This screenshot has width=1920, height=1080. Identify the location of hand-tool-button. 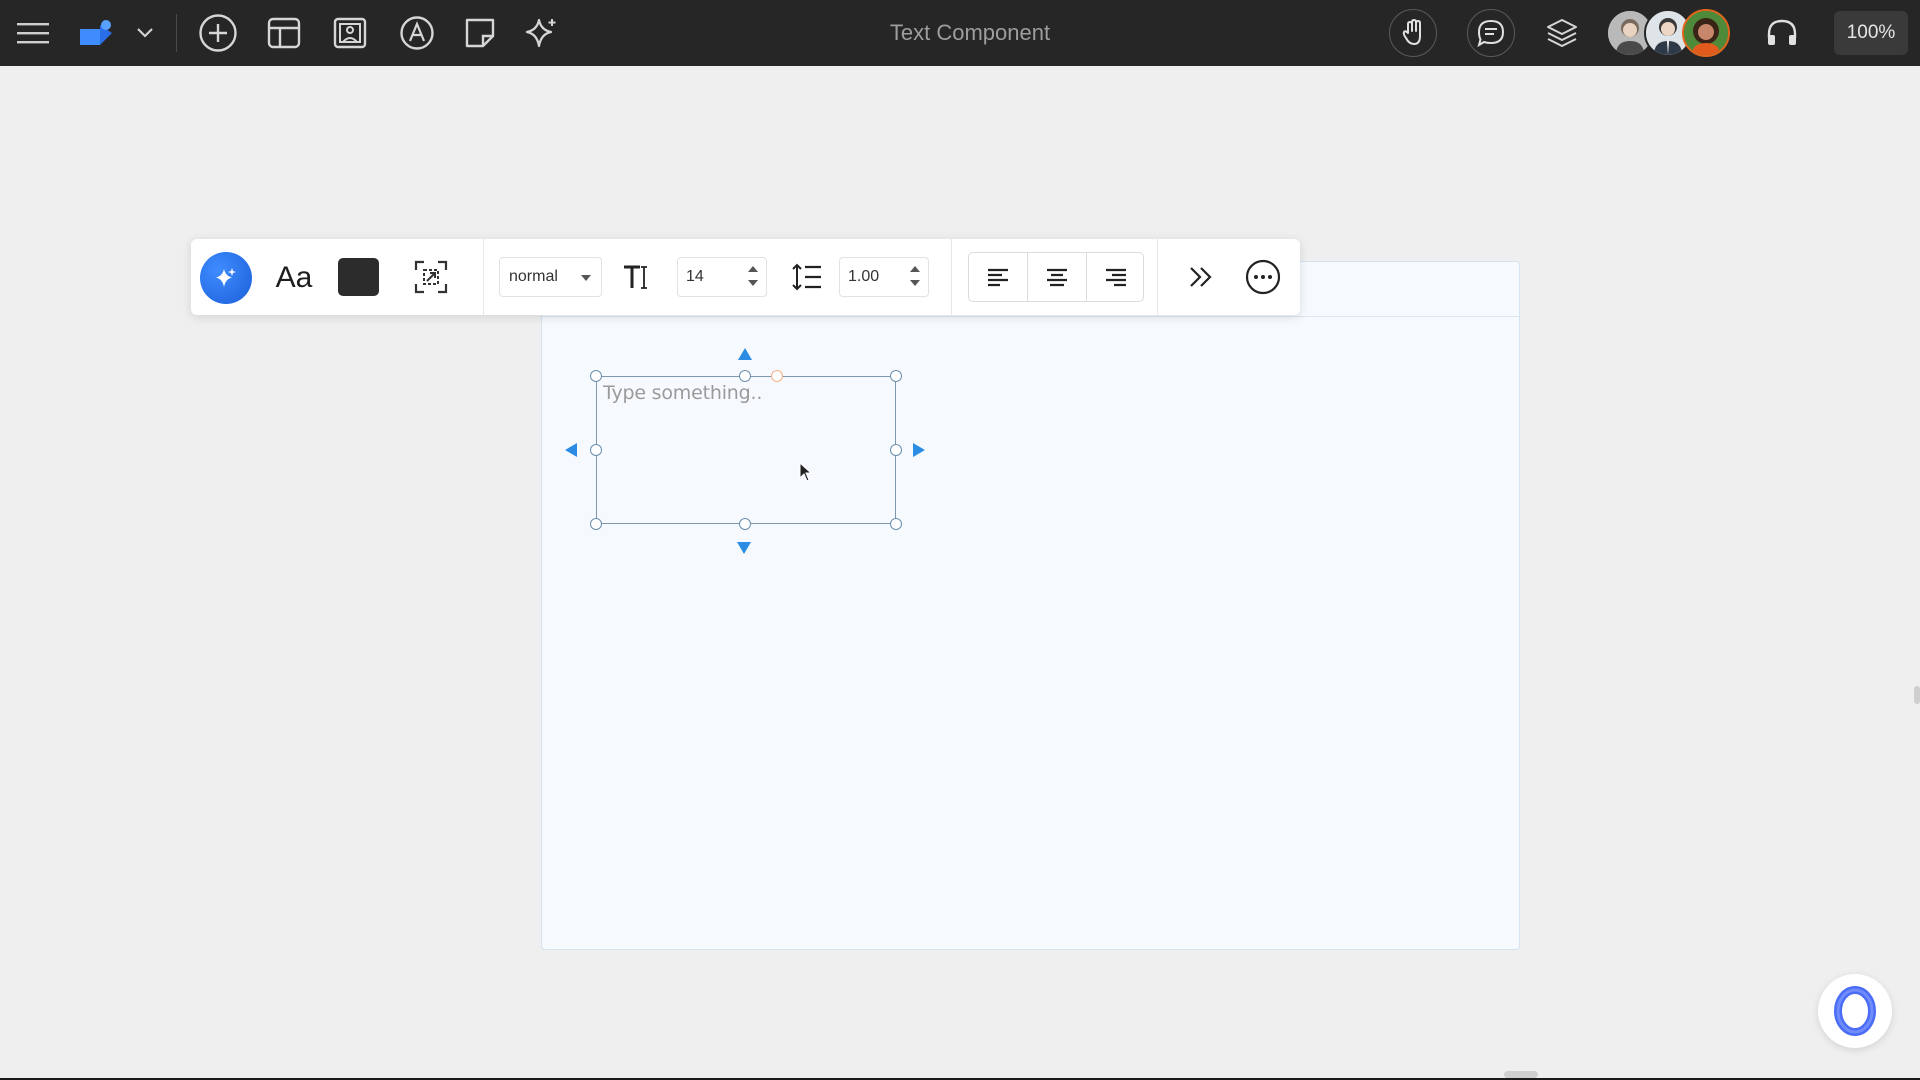
(1413, 33).